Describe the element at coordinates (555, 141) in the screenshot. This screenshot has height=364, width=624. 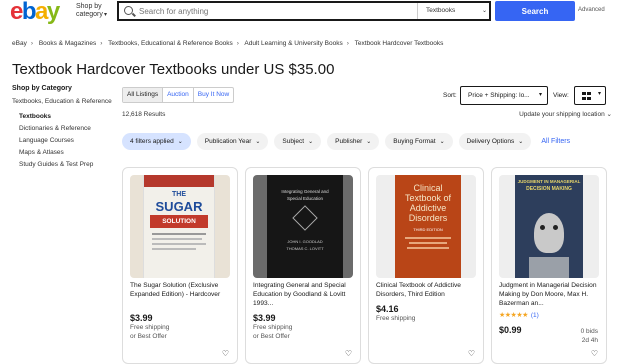
I see `all-filters-link: All Filters` at that location.